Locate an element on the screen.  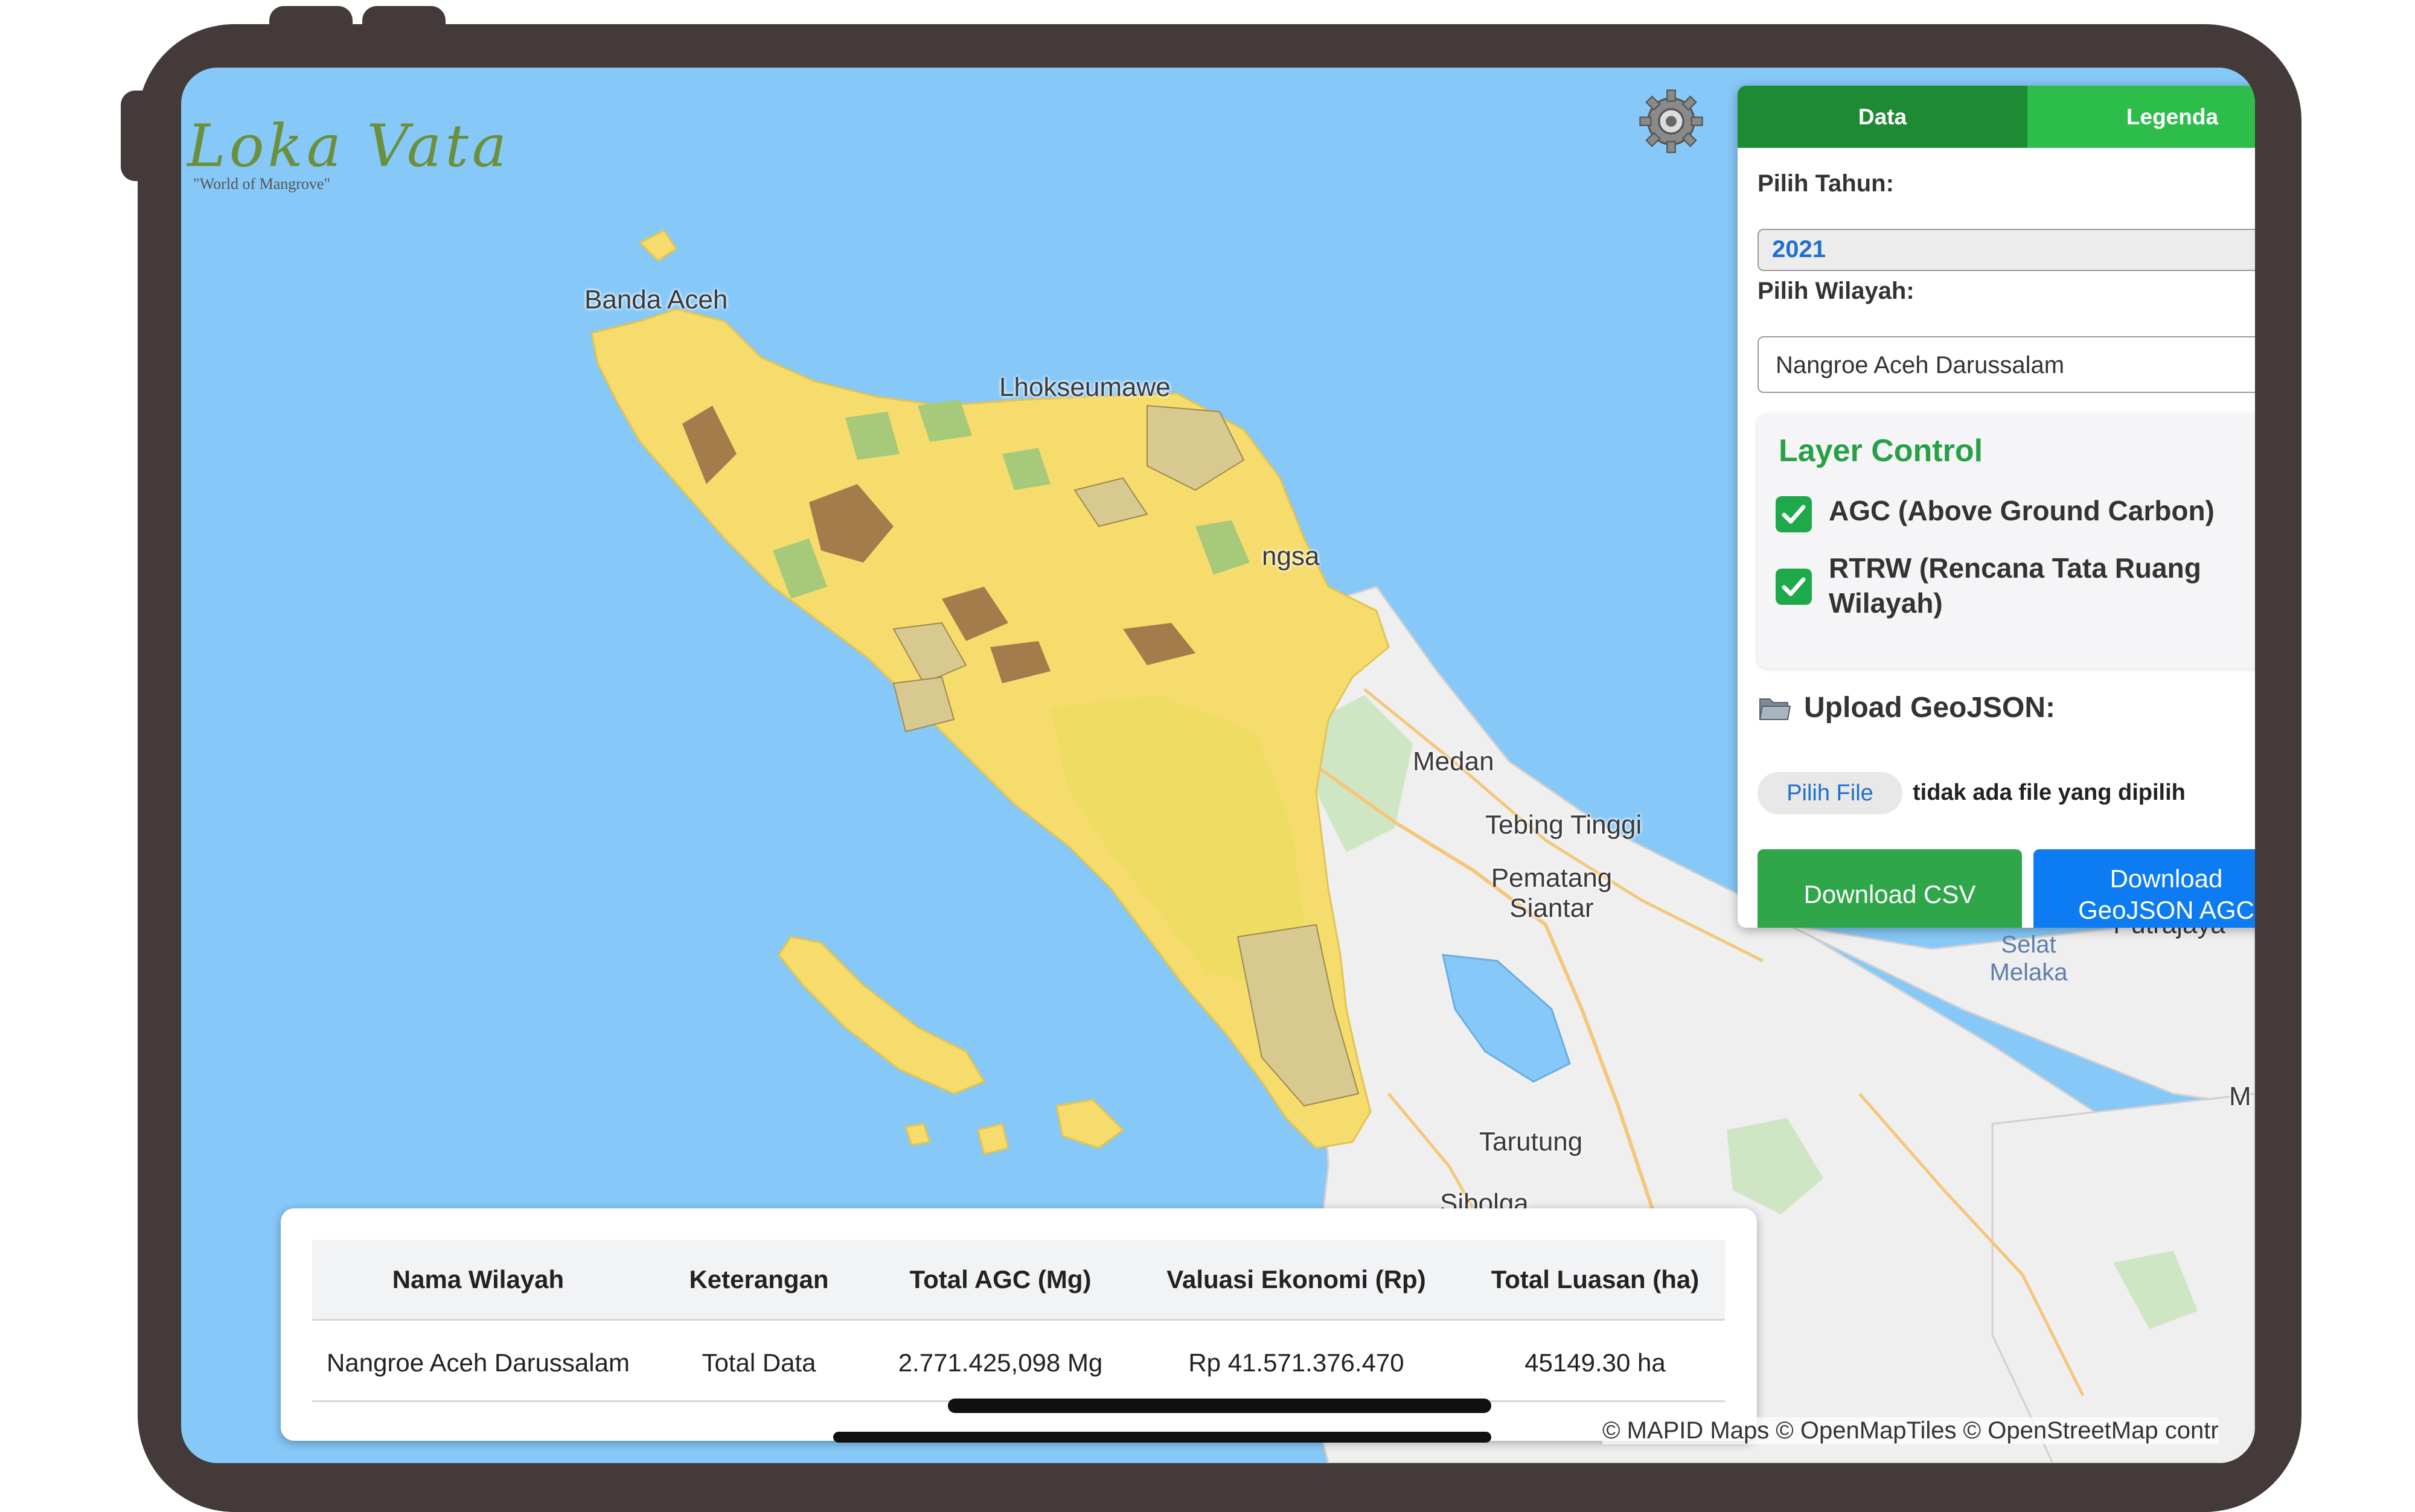
region-select: Nangroe Aceh Darussalam is located at coordinates (2007, 364).